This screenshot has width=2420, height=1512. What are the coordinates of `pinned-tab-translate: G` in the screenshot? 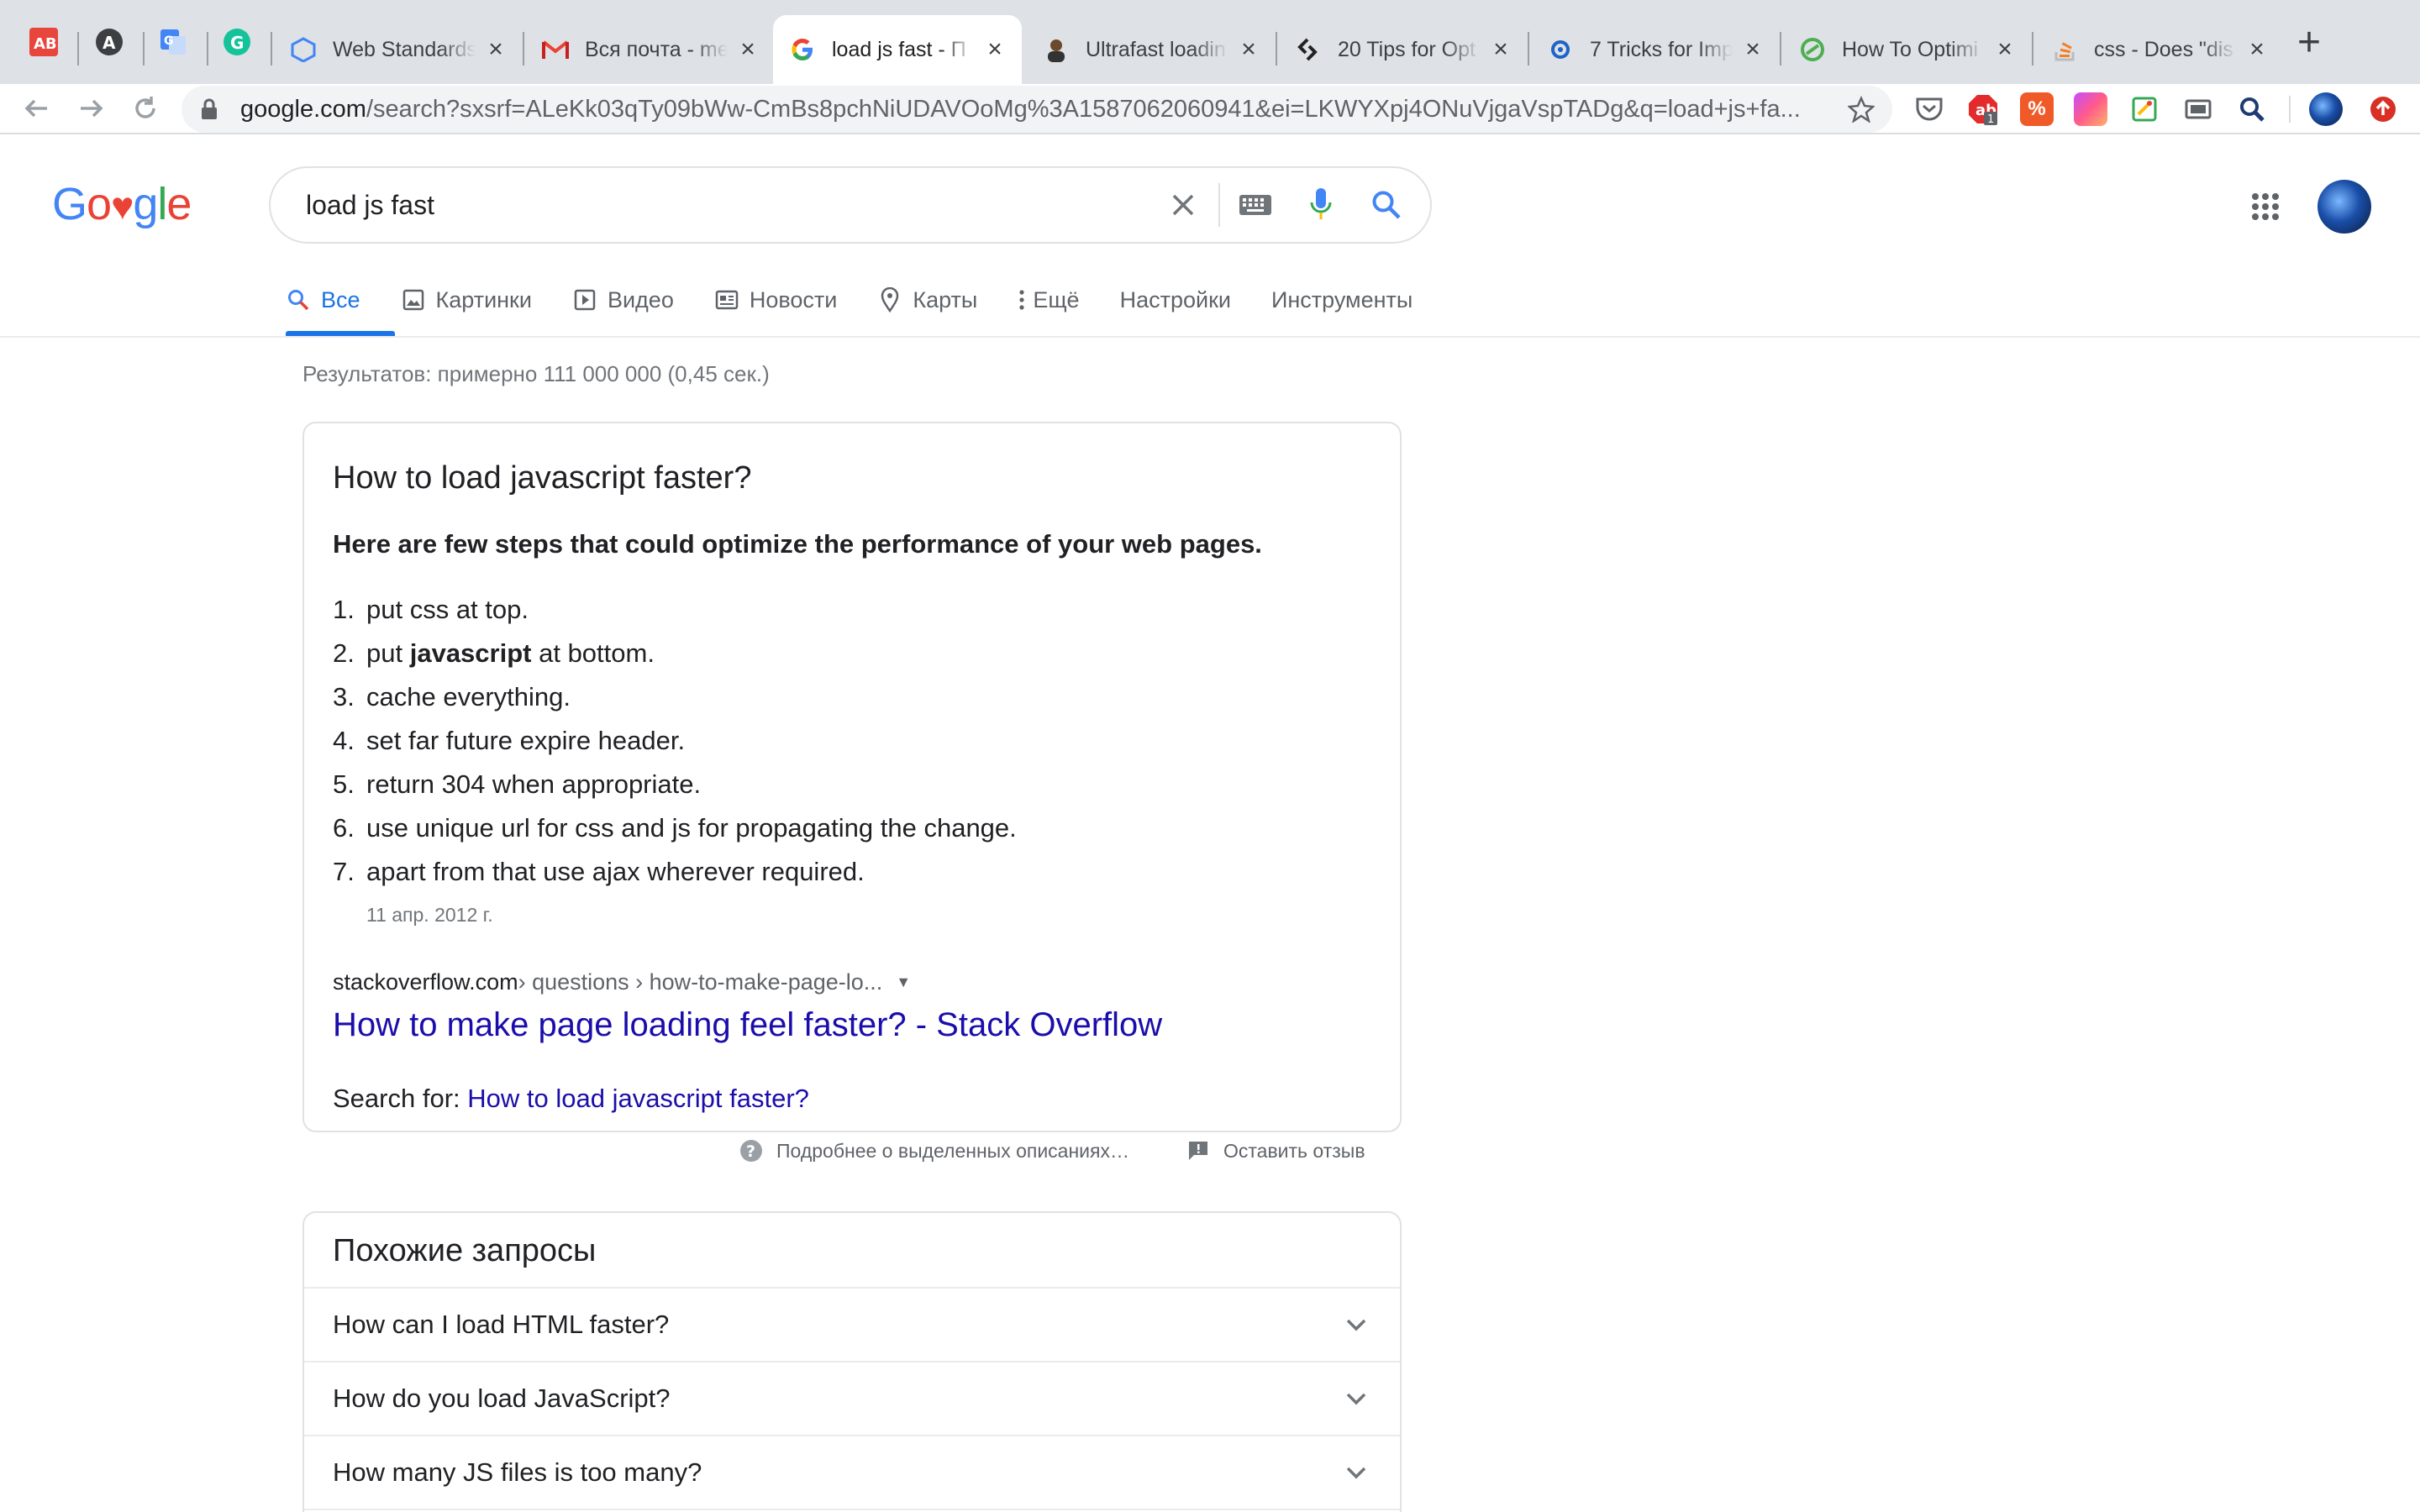 It's located at (173, 42).